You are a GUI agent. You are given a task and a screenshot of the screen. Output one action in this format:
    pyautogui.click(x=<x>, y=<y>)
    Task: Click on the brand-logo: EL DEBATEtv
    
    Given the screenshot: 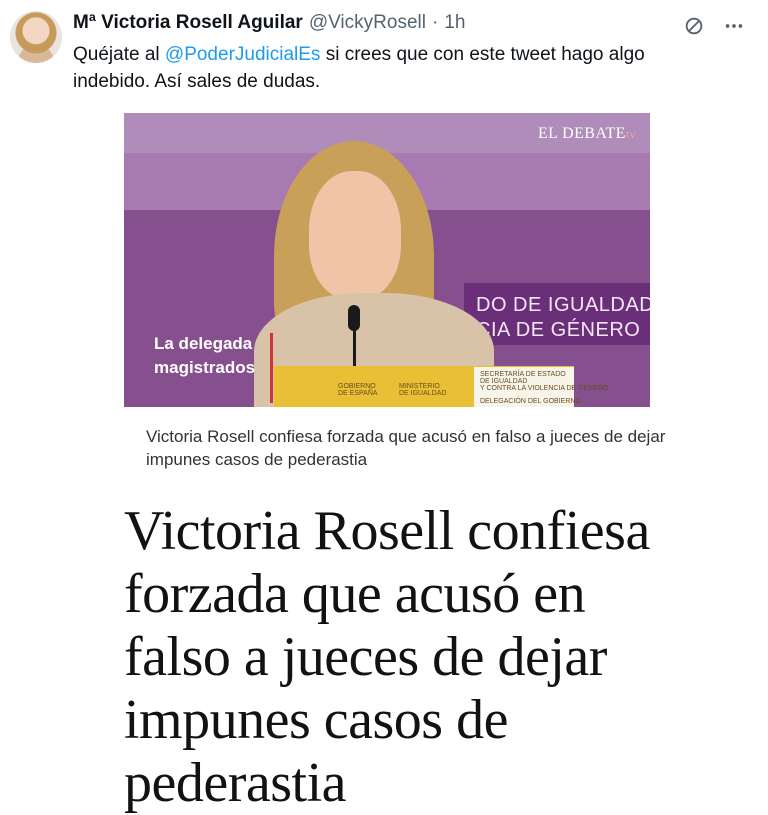 What is the action you would take?
    pyautogui.click(x=587, y=134)
    